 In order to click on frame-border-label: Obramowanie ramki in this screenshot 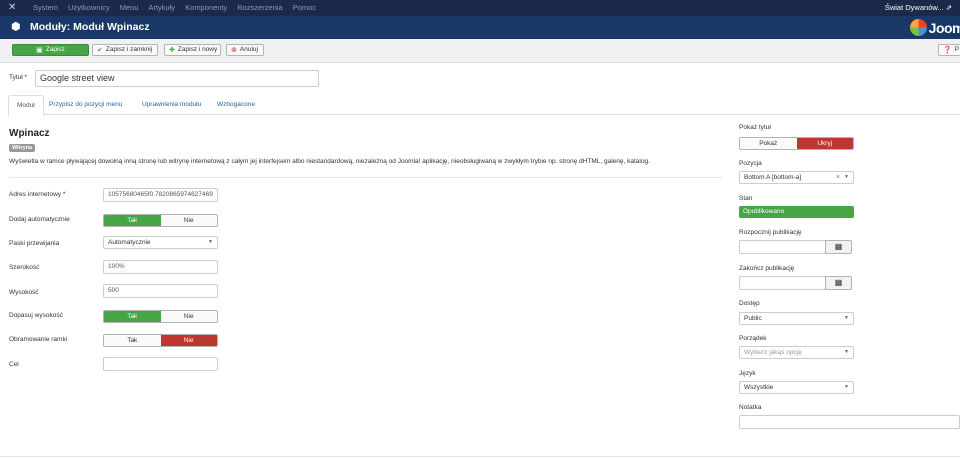, I will do `click(38, 339)`.